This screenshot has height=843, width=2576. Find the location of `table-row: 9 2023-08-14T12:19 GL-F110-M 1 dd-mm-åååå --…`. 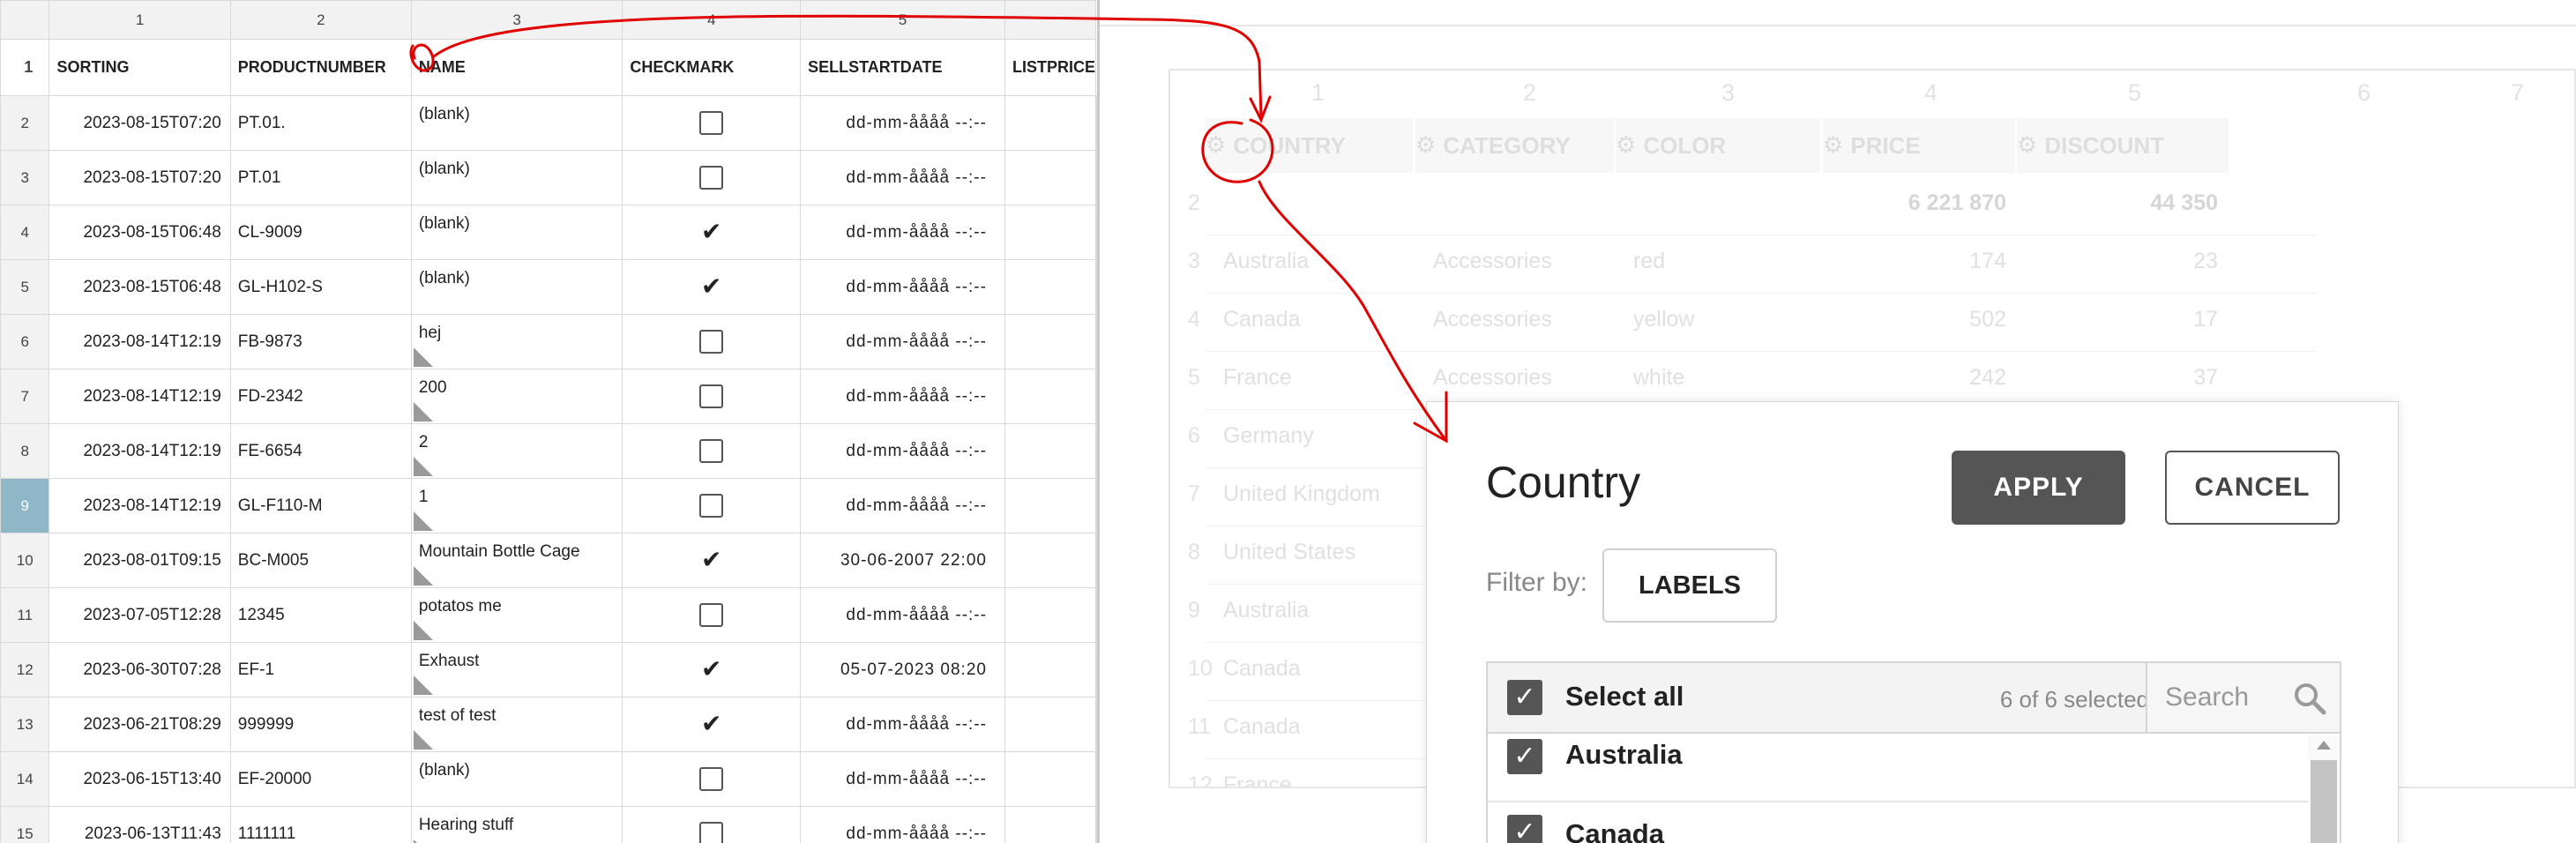

table-row: 9 2023-08-14T12:19 GL-F110-M 1 dd-mm-åååå --… is located at coordinates (548, 505).